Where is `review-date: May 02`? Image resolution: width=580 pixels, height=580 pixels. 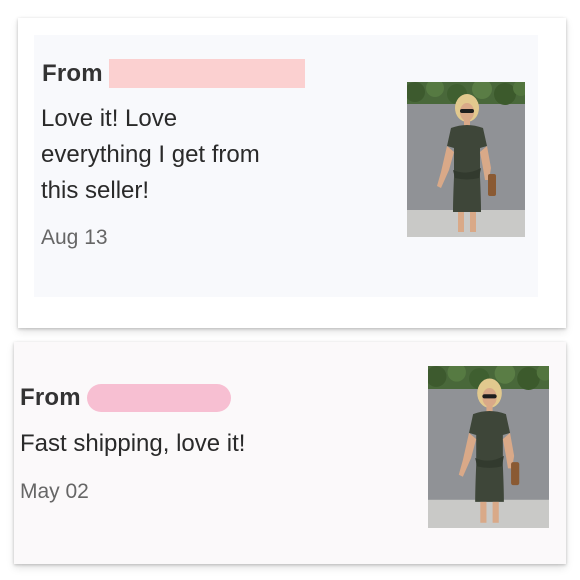
review-date: May 02 is located at coordinates (54, 491).